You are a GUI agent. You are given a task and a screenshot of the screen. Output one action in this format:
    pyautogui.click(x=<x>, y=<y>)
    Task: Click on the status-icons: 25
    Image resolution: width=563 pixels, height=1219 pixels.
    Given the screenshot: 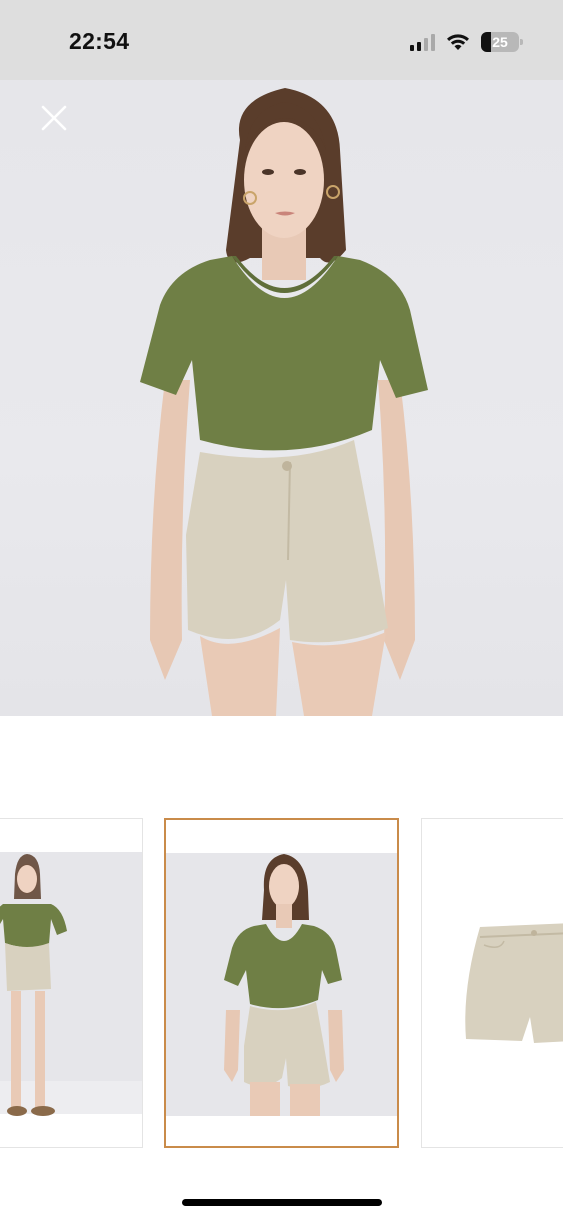 What is the action you would take?
    pyautogui.click(x=466, y=42)
    